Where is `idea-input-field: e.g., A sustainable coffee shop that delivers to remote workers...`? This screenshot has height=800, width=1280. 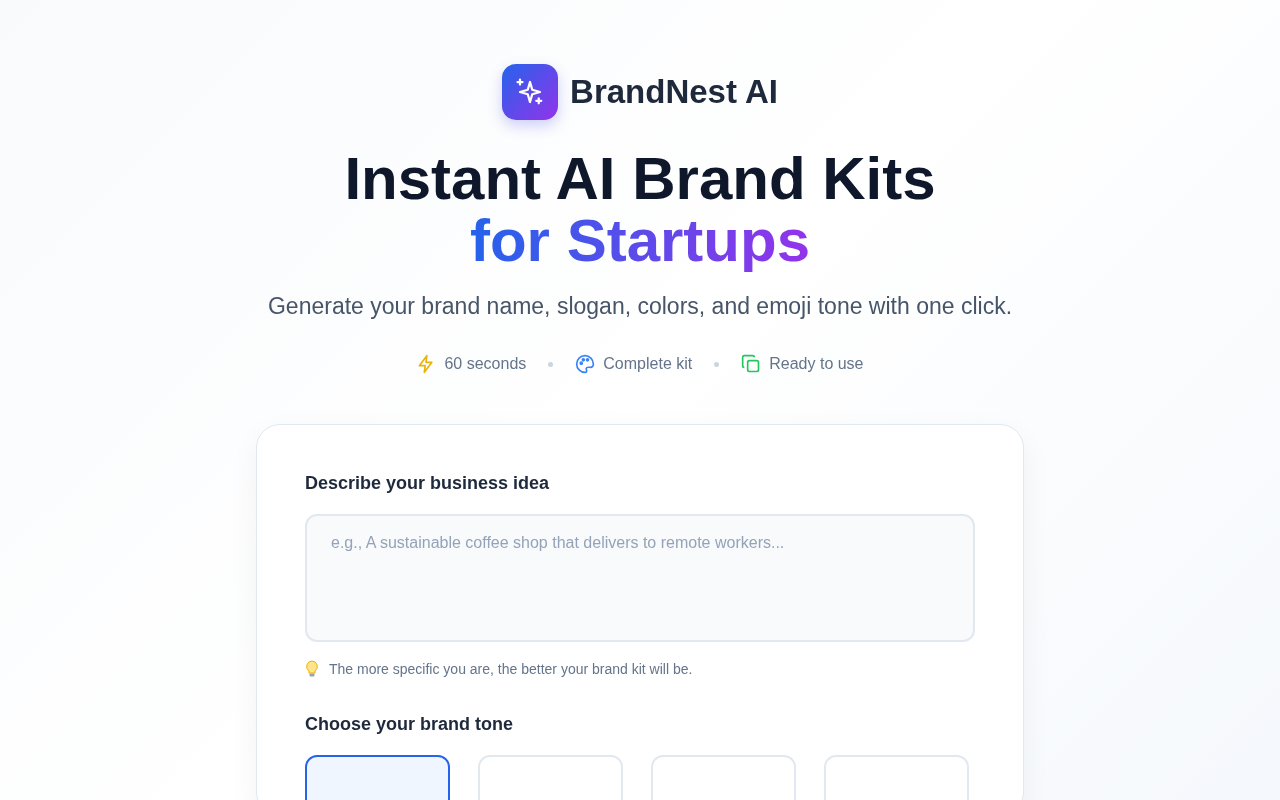
idea-input-field: e.g., A sustainable coffee shop that delivers to remote workers... is located at coordinates (640, 578).